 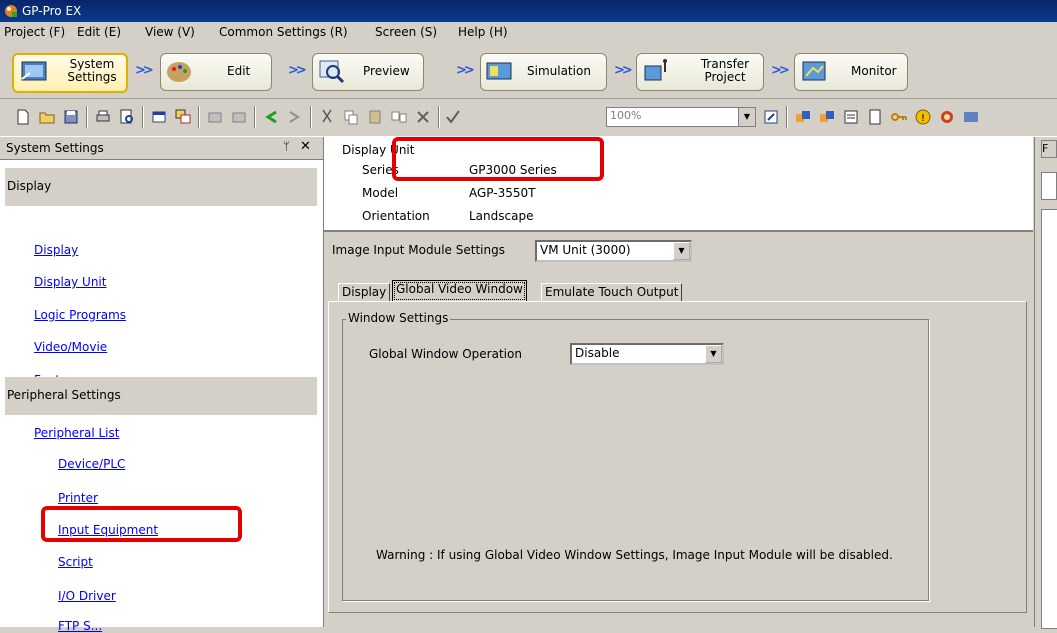 I want to click on link-peripheral-list: Peripheral List, so click(x=76, y=433).